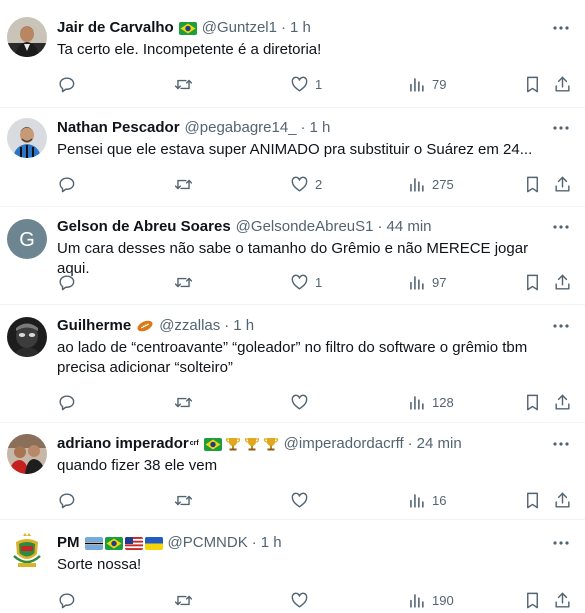 The height and width of the screenshot is (613, 585). Describe the element at coordinates (94, 326) in the screenshot. I see `author-name: Guilherme` at that location.